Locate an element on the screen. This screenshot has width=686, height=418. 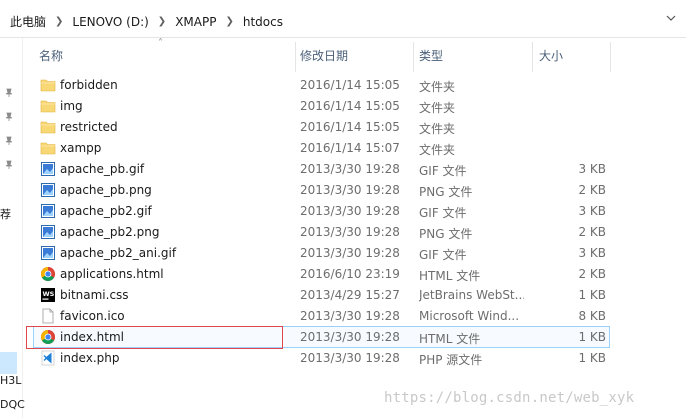
webstorm-icon: WS is located at coordinates (48, 295).